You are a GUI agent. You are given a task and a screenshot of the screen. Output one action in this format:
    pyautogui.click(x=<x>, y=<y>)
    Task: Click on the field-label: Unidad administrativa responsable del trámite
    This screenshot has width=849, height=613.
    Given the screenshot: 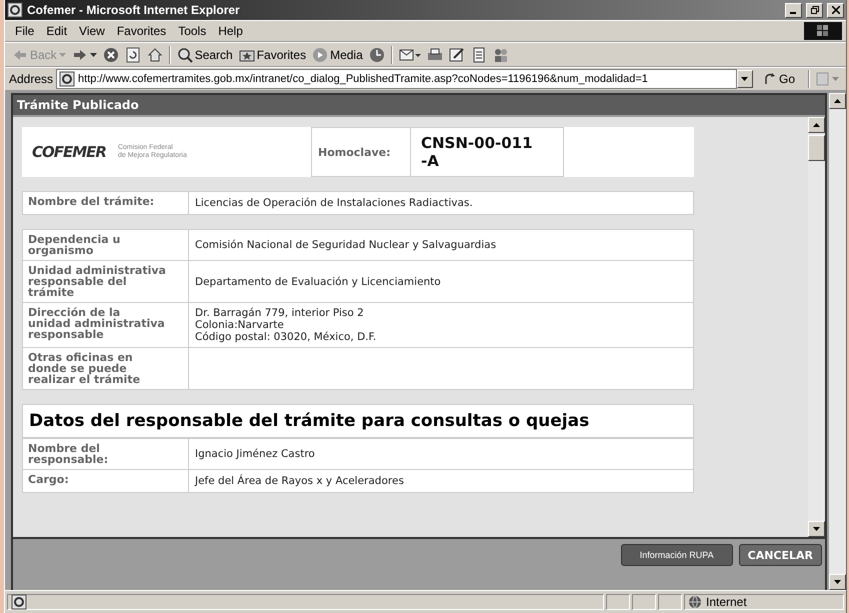 What is the action you would take?
    pyautogui.click(x=106, y=281)
    